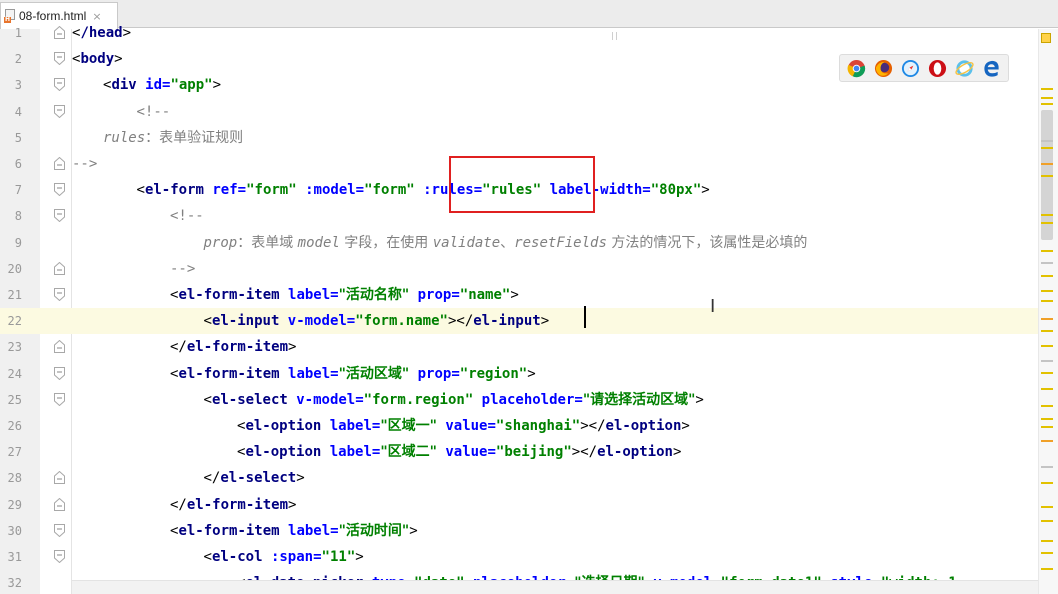 The image size is (1058, 594). Describe the element at coordinates (408, 426) in the screenshot. I see `code-token: "区域一"` at that location.